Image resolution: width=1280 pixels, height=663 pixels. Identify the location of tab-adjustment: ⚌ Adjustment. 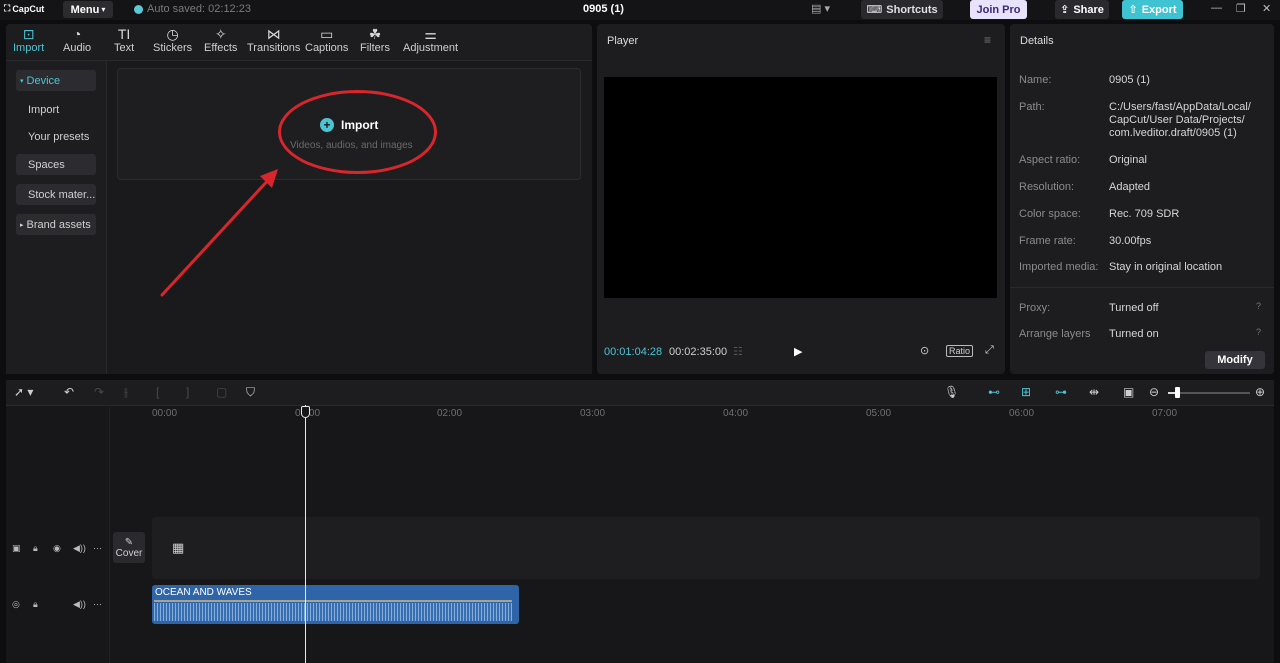
(430, 40).